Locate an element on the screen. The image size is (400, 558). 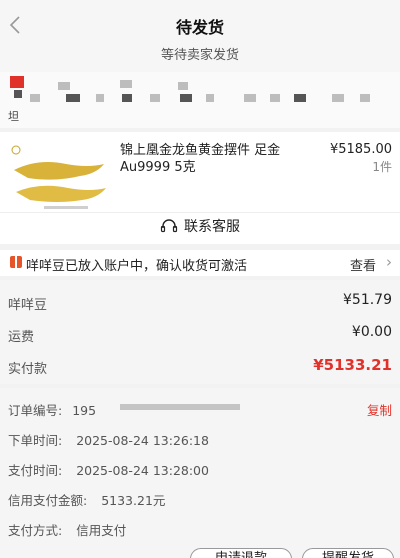
shipping-address is located at coordinates (200, 100).